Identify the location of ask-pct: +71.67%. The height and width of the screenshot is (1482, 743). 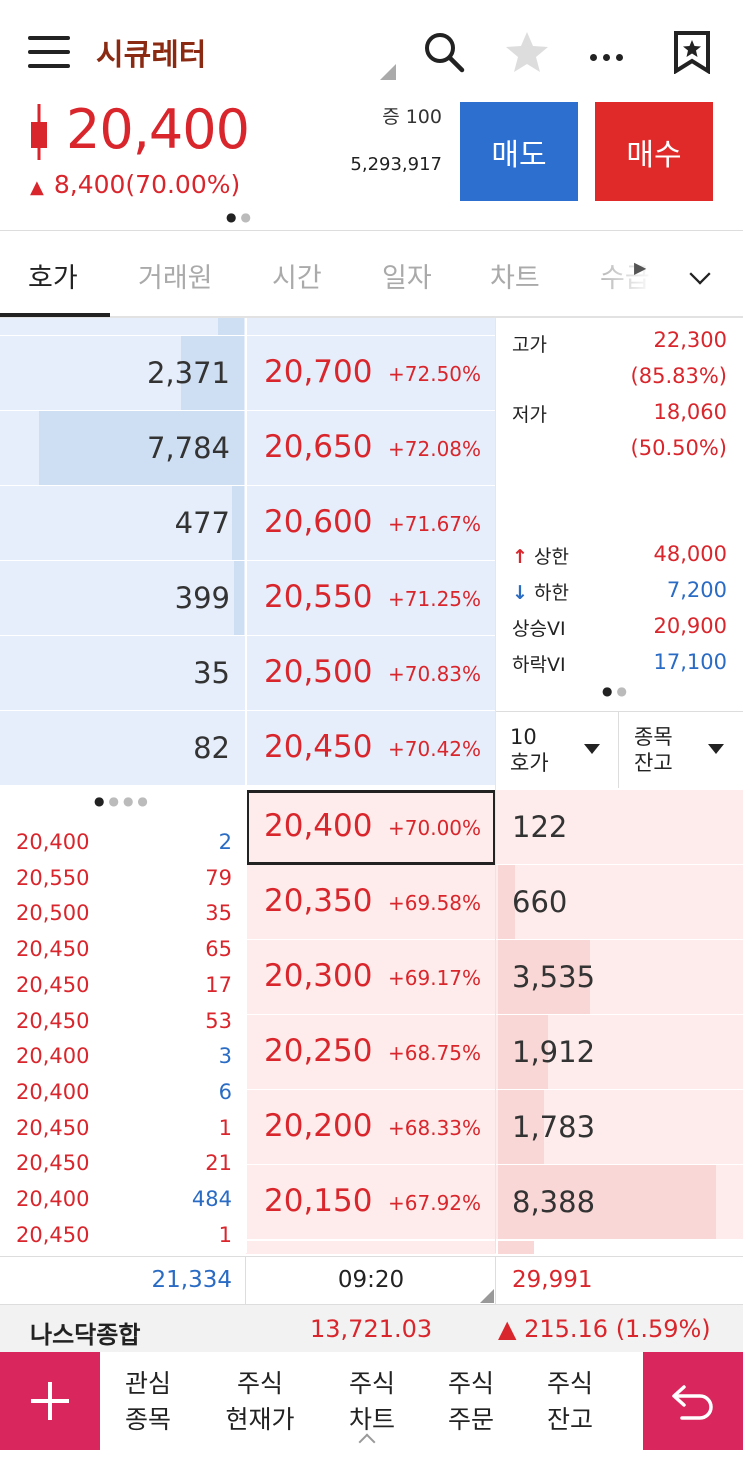
(435, 524).